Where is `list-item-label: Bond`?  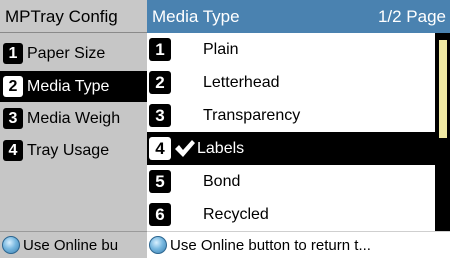 list-item-label: Bond is located at coordinates (222, 181).